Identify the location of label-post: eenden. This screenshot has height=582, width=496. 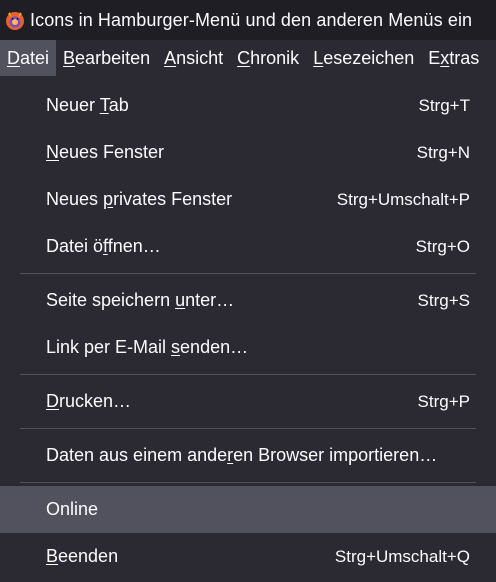
(88, 556).